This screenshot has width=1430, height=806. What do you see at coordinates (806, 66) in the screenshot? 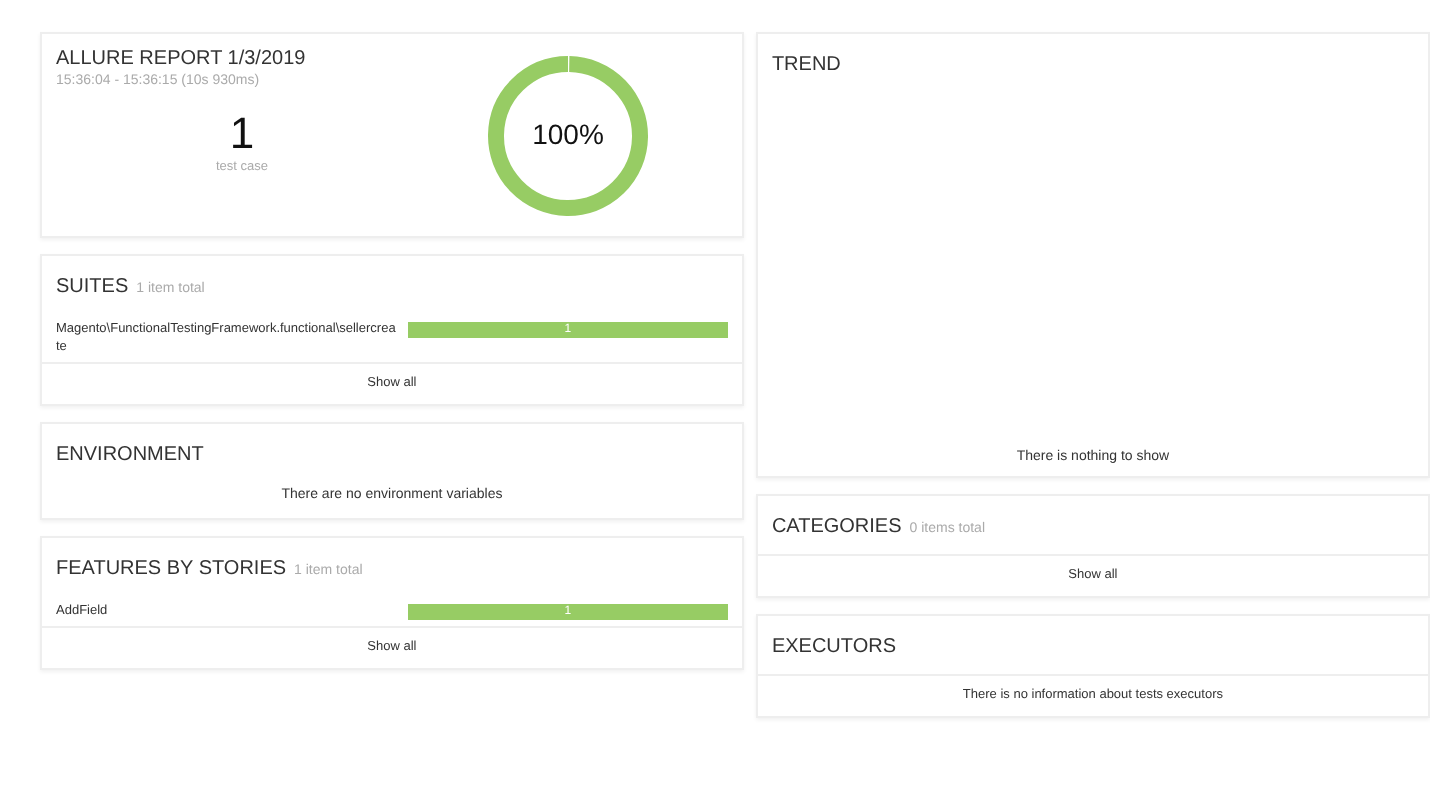
I see `widget-title: TREND` at bounding box center [806, 66].